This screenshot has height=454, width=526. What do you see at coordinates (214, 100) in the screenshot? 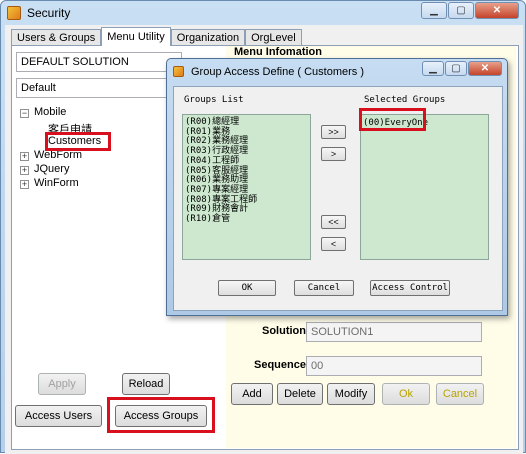
I see `groups-list-header: Groups List` at bounding box center [214, 100].